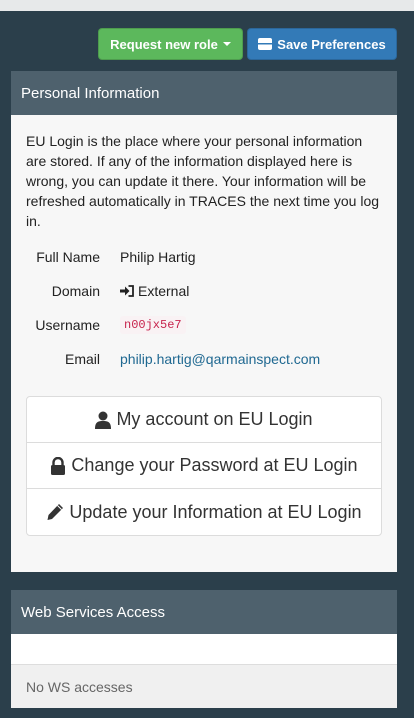  I want to click on pencil-icon, so click(55, 512).